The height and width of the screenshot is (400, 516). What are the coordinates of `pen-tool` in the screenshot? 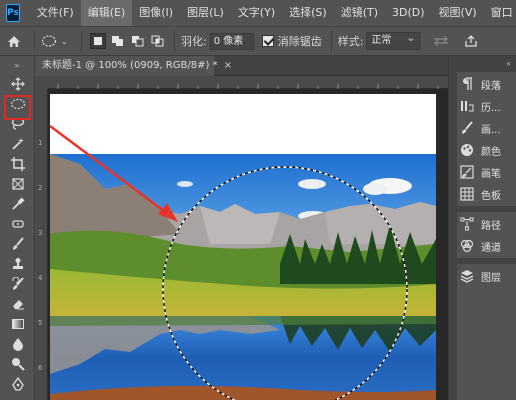 It's located at (17, 384).